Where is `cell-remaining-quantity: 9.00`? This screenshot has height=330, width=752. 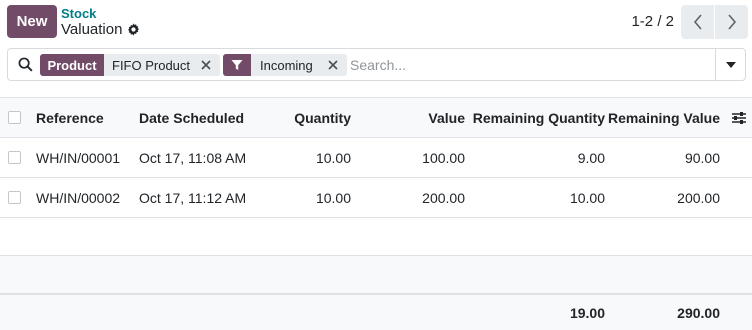
cell-remaining-quantity: 9.00 is located at coordinates (591, 157).